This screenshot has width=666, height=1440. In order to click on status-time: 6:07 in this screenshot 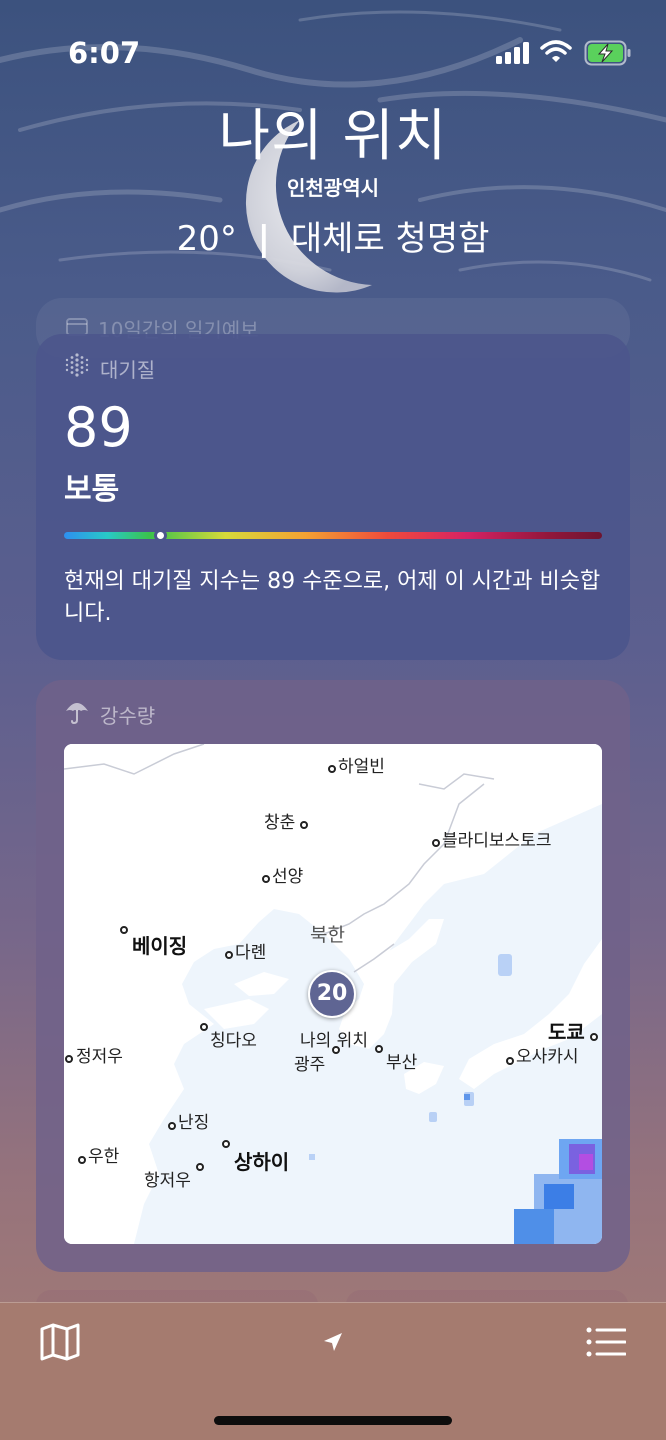, I will do `click(104, 53)`.